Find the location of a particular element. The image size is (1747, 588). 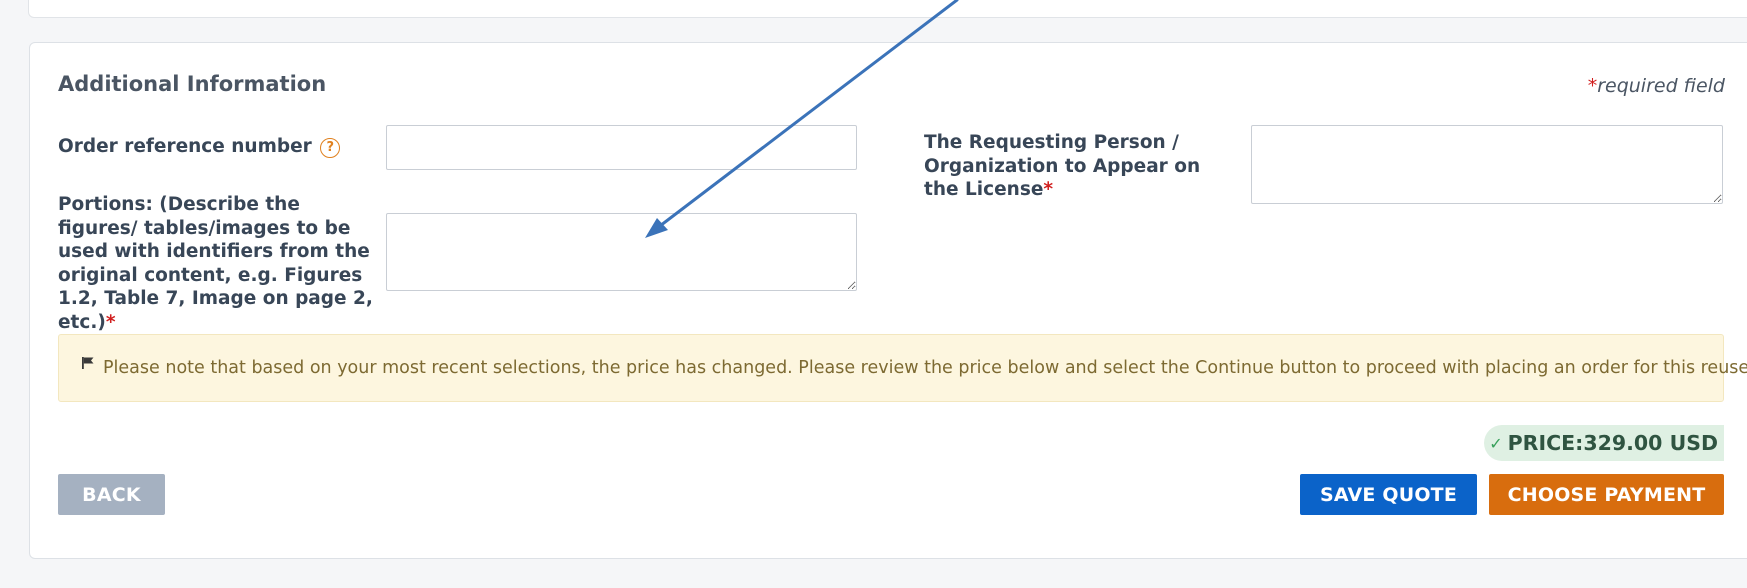

required-field-note: *required field is located at coordinates (1656, 86).